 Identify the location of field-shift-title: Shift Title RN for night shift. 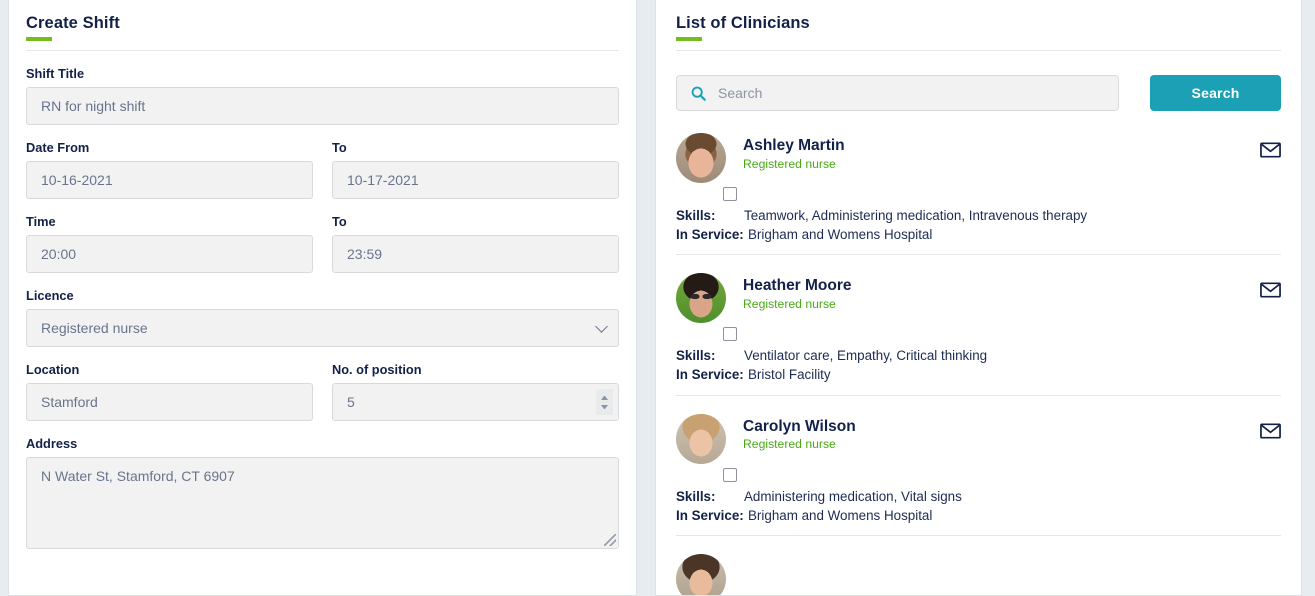
(322, 95).